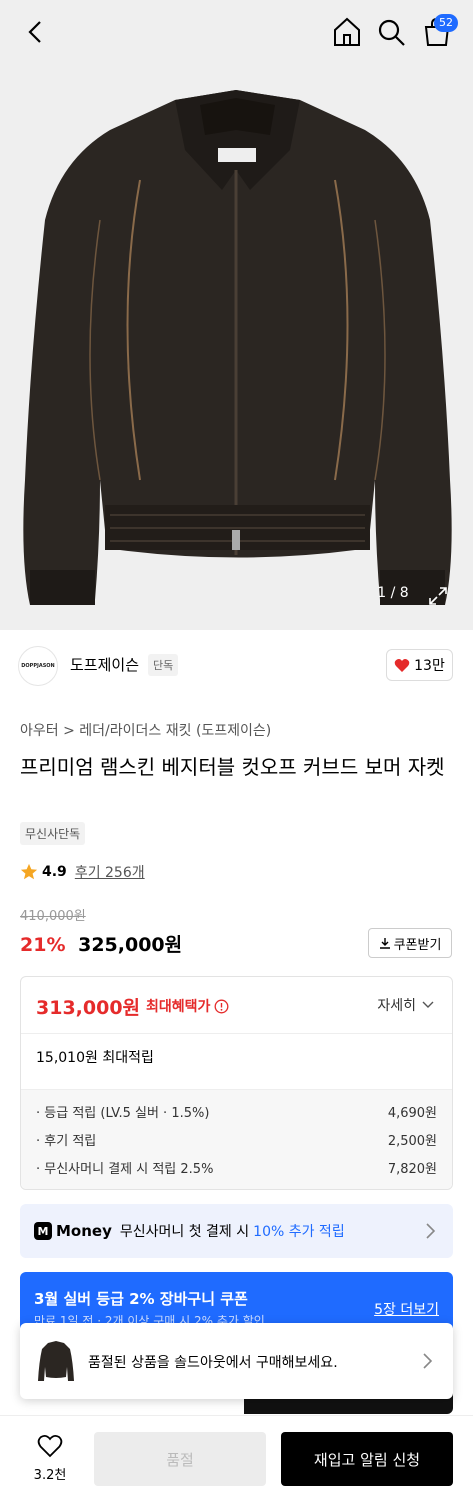 The width and height of the screenshot is (473, 1500). Describe the element at coordinates (50, 1475) in the screenshot. I see `wishlist-count: 3.2천` at that location.